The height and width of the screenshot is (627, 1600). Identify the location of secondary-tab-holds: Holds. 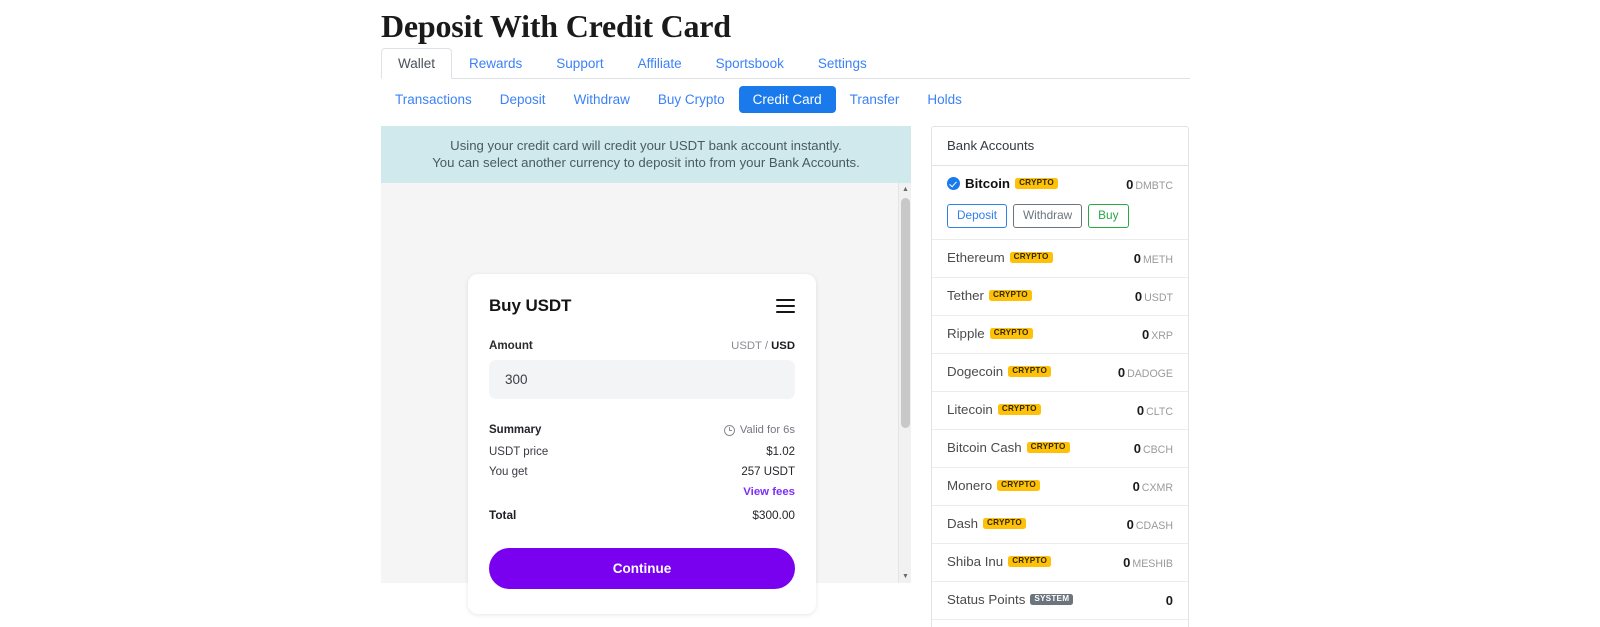
(944, 99).